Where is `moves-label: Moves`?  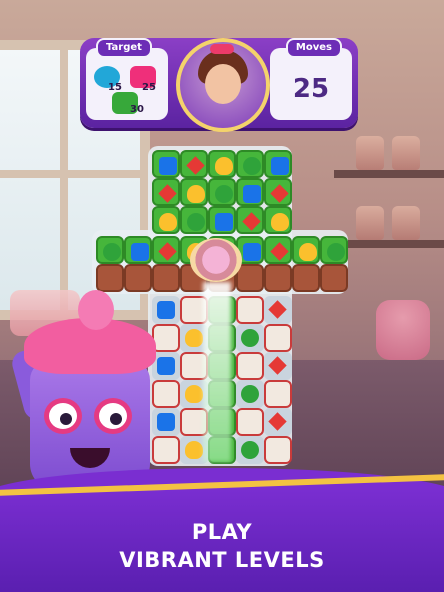
moves-label: Moves is located at coordinates (313, 48).